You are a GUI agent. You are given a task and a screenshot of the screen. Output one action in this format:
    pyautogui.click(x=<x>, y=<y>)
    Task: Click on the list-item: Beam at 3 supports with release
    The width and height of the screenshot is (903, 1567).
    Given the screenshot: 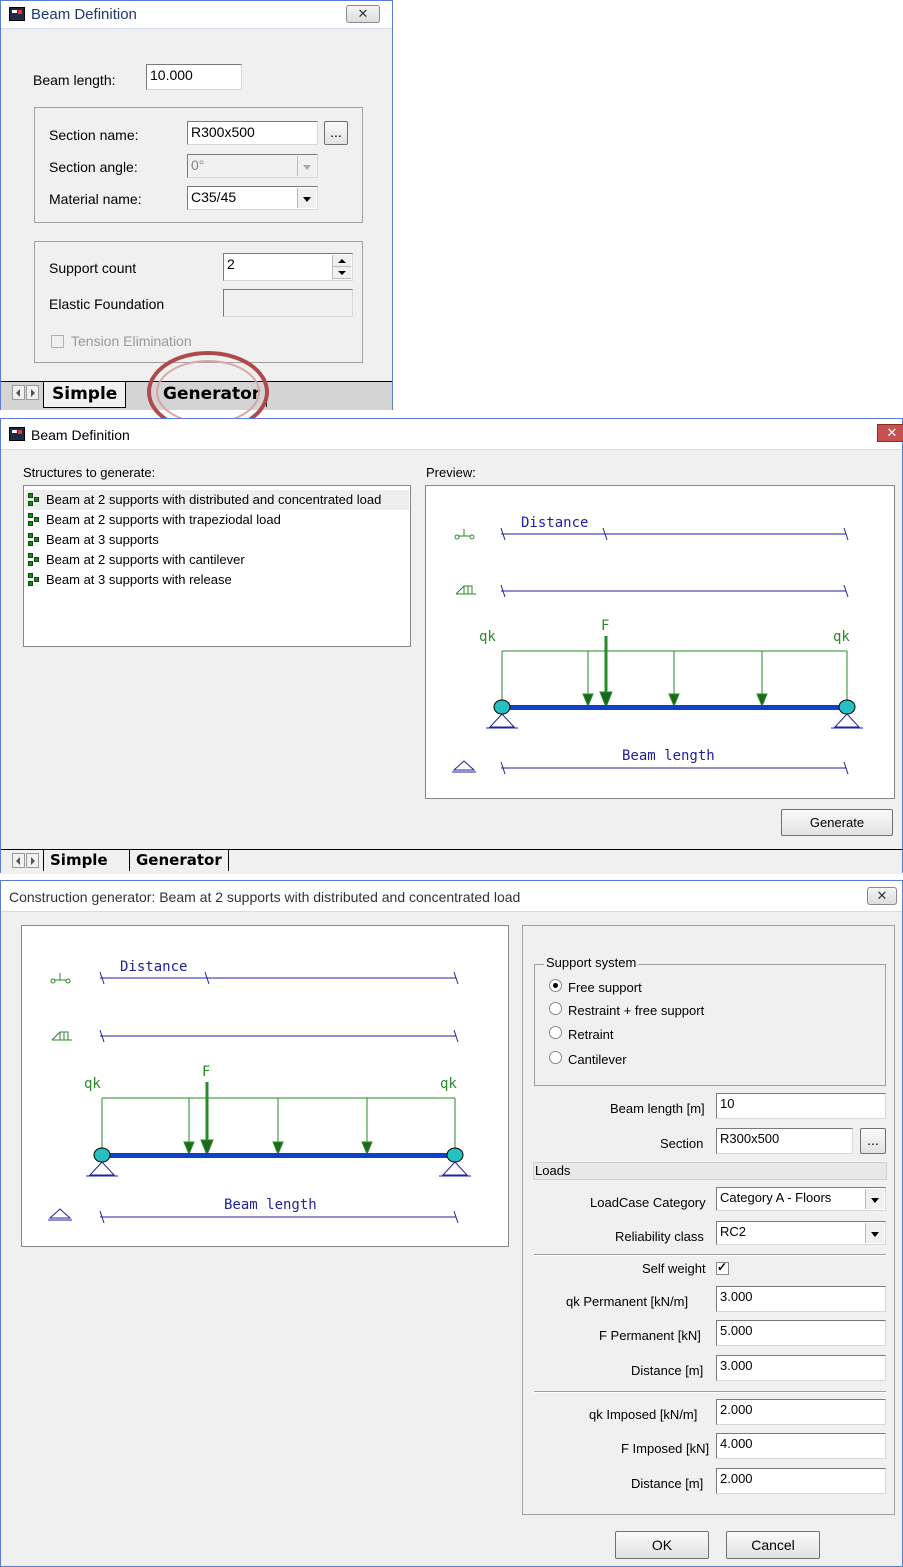 What is the action you would take?
    pyautogui.click(x=130, y=580)
    